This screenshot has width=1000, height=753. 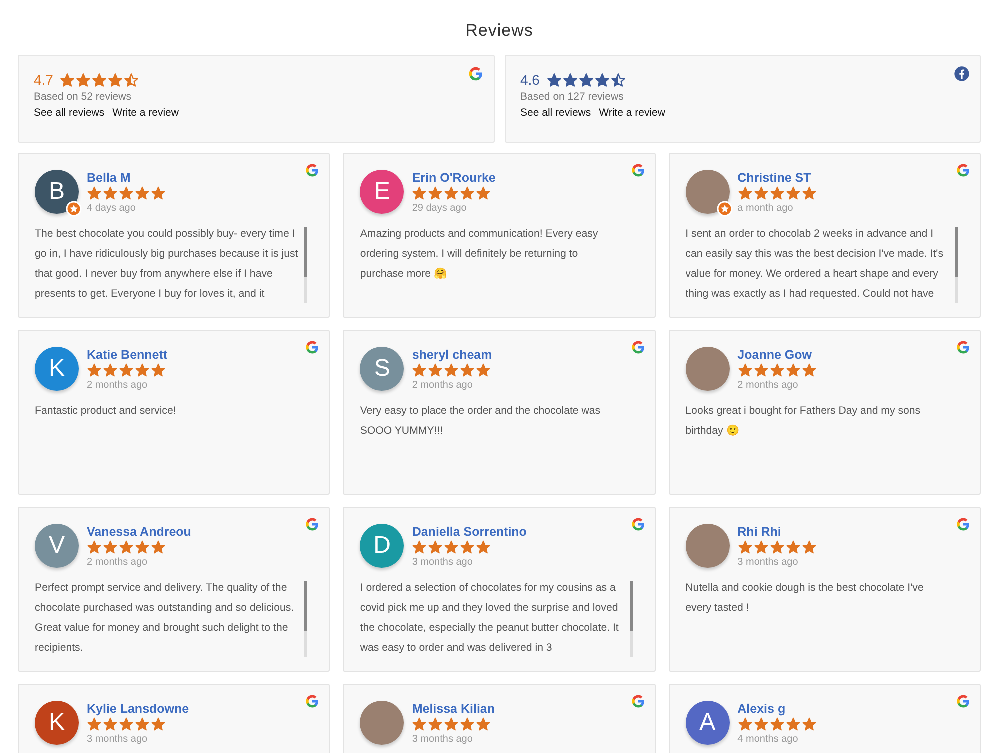 I want to click on reviewer-name: Bella M, so click(x=126, y=178).